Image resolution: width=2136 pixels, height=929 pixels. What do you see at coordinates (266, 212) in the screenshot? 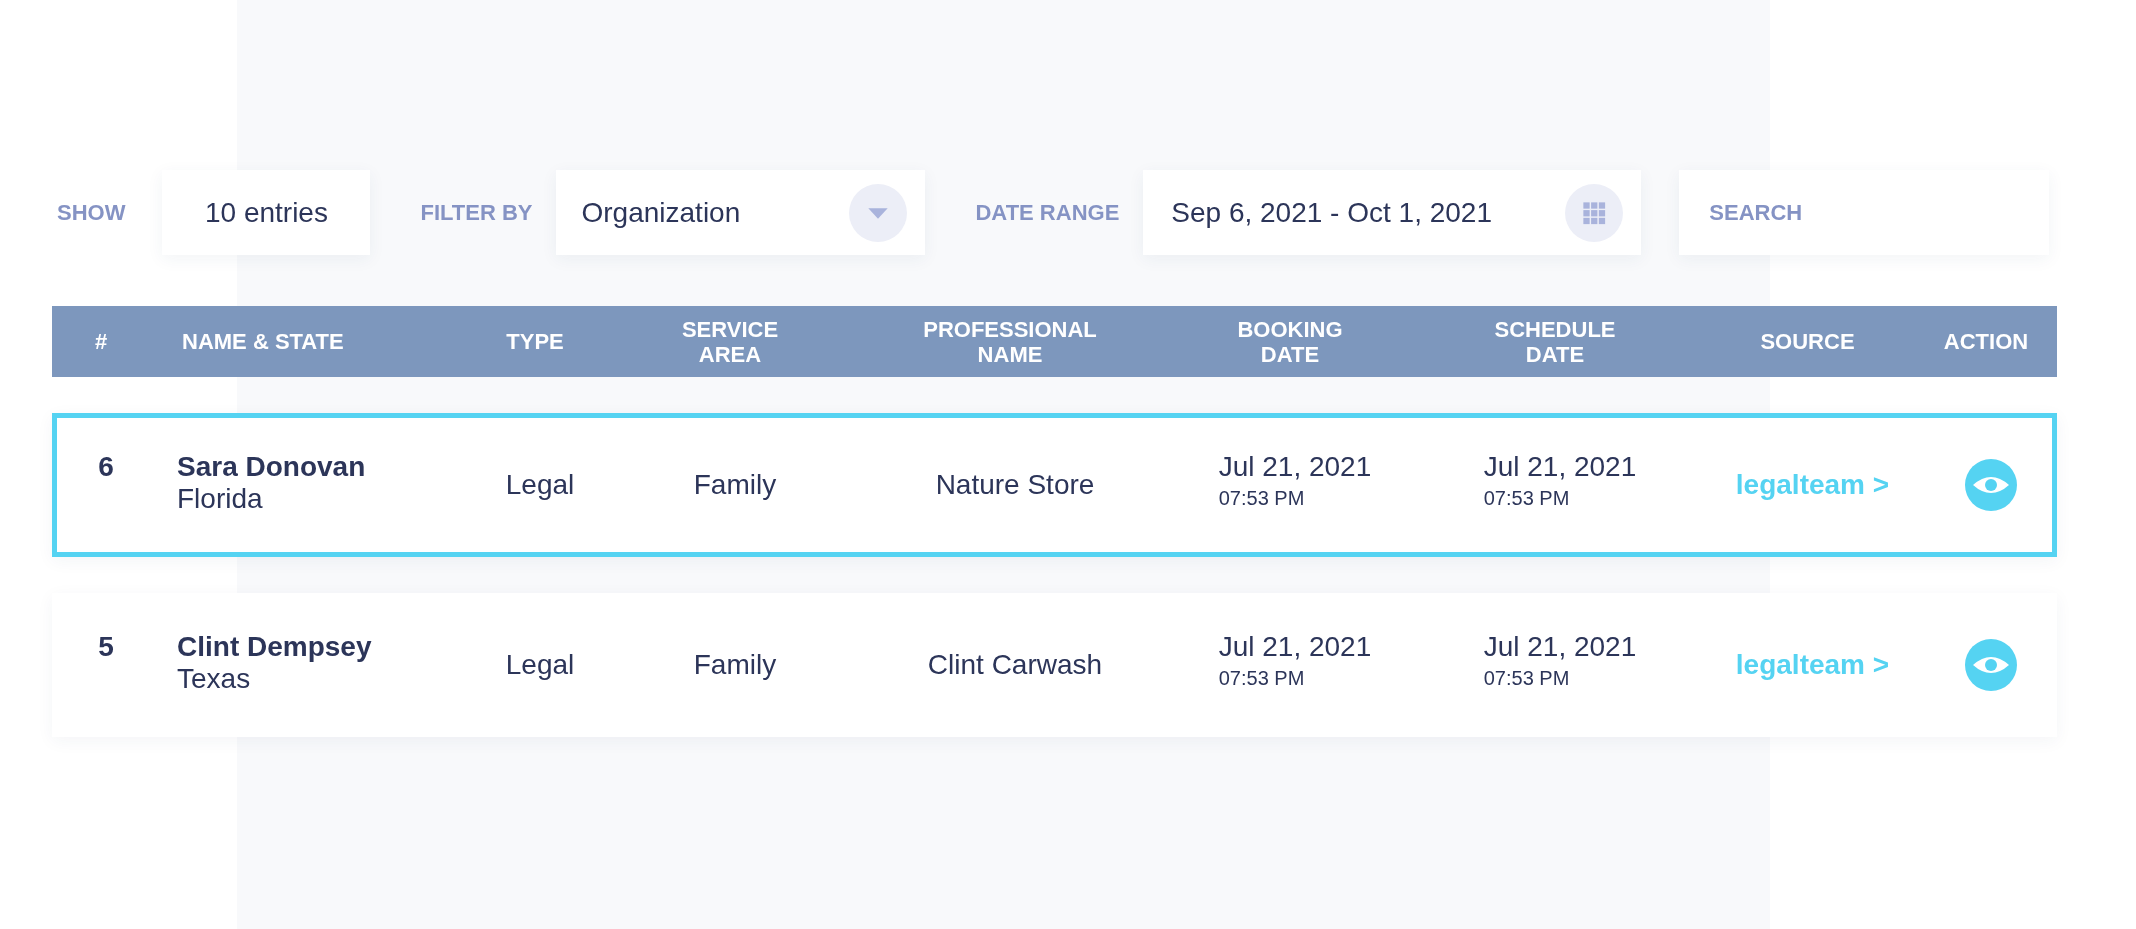
I see `entries-select: 10 entries` at bounding box center [266, 212].